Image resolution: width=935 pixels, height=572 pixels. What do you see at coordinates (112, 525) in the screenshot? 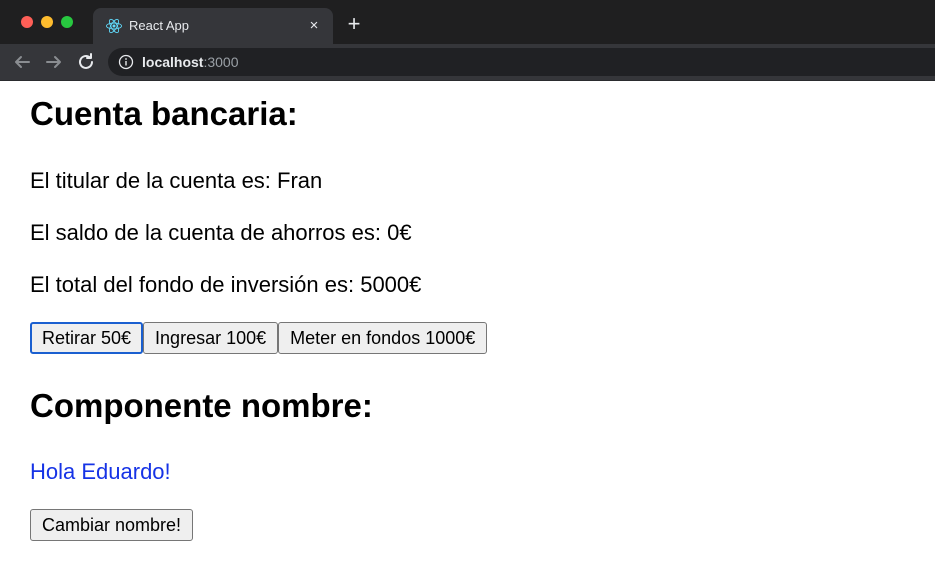
I see `cambiar-nombre-button: Cambiar nombre!` at bounding box center [112, 525].